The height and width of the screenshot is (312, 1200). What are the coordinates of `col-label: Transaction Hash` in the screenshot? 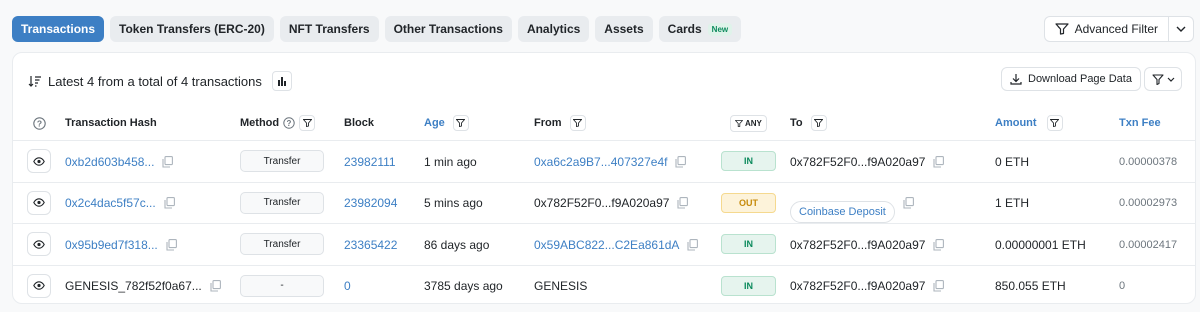 It's located at (111, 123).